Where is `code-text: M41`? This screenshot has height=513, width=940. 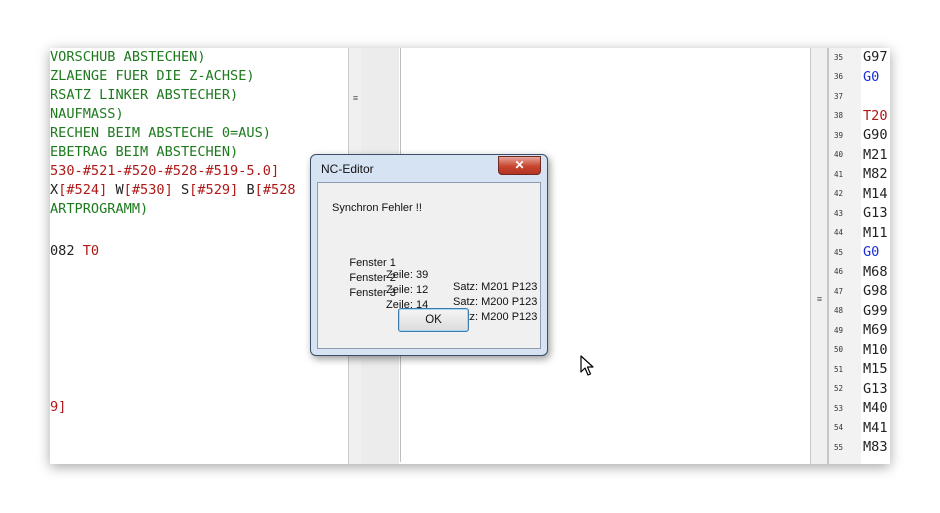
code-text: M41 is located at coordinates (875, 427).